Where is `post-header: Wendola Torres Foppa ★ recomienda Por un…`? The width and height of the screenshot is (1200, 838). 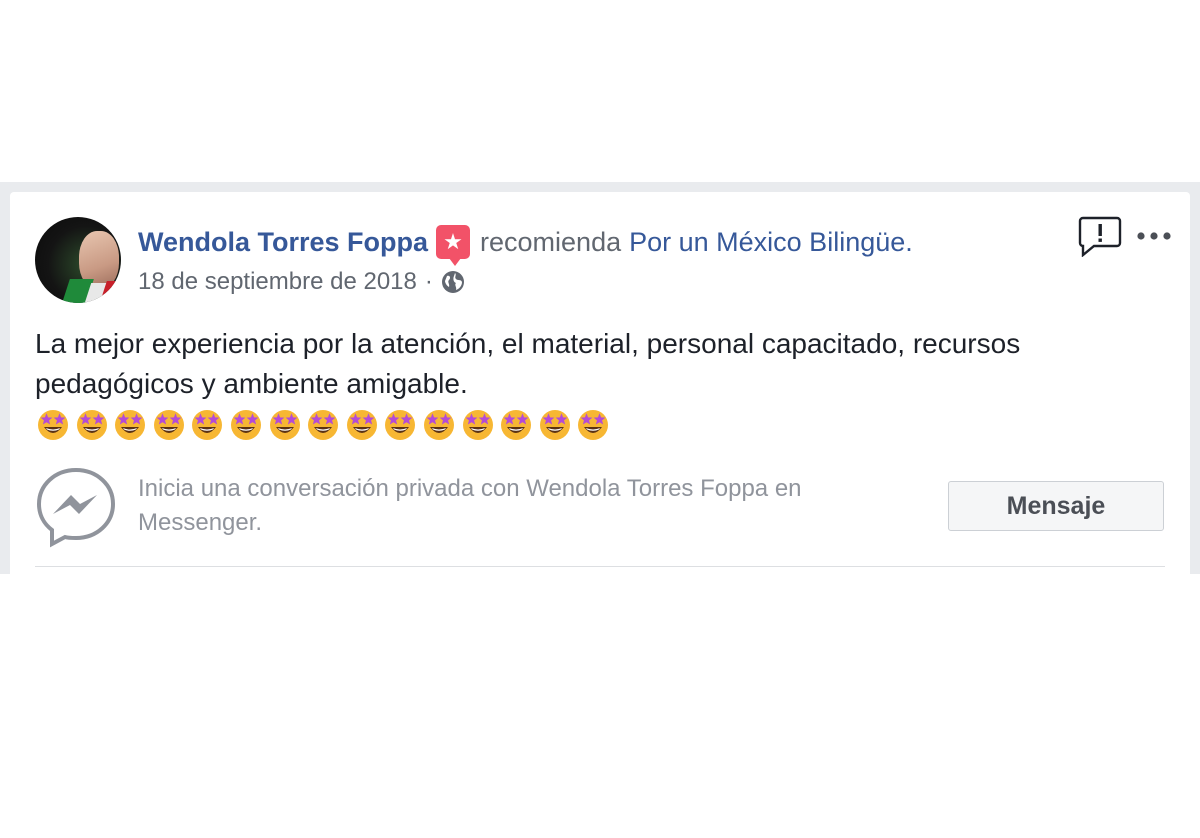 post-header: Wendola Torres Foppa ★ recomienda Por un… is located at coordinates (525, 244).